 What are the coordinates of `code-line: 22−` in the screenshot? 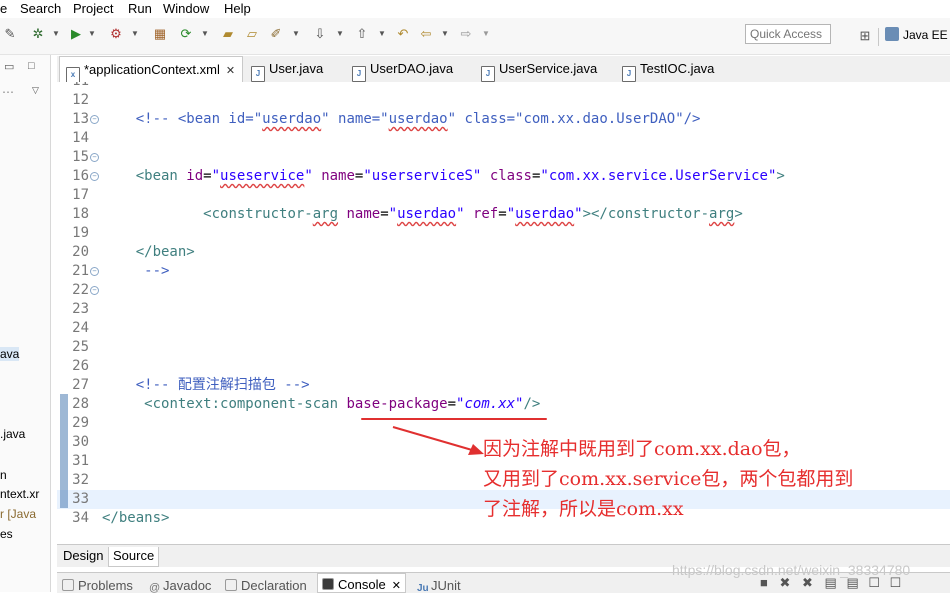 It's located at (503, 290).